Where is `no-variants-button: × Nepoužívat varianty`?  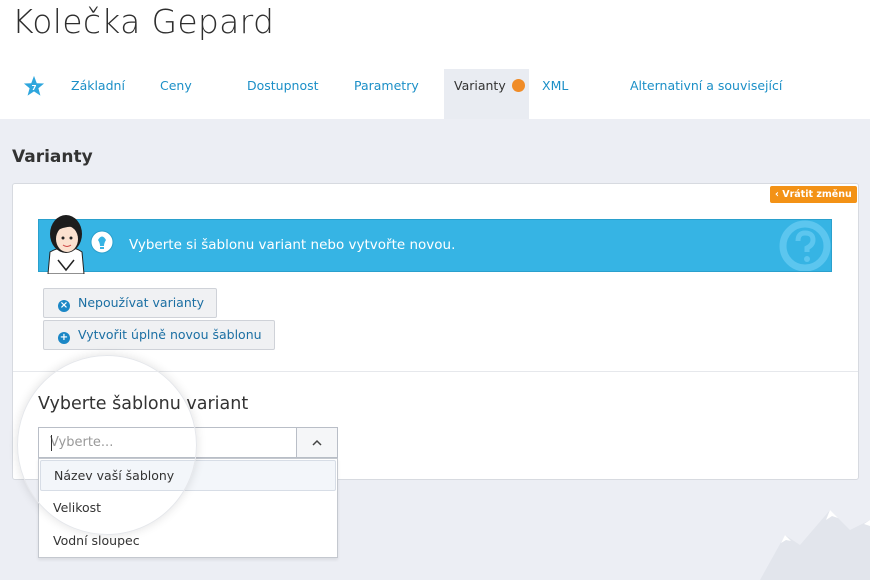 no-variants-button: × Nepoužívat varianty is located at coordinates (130, 303).